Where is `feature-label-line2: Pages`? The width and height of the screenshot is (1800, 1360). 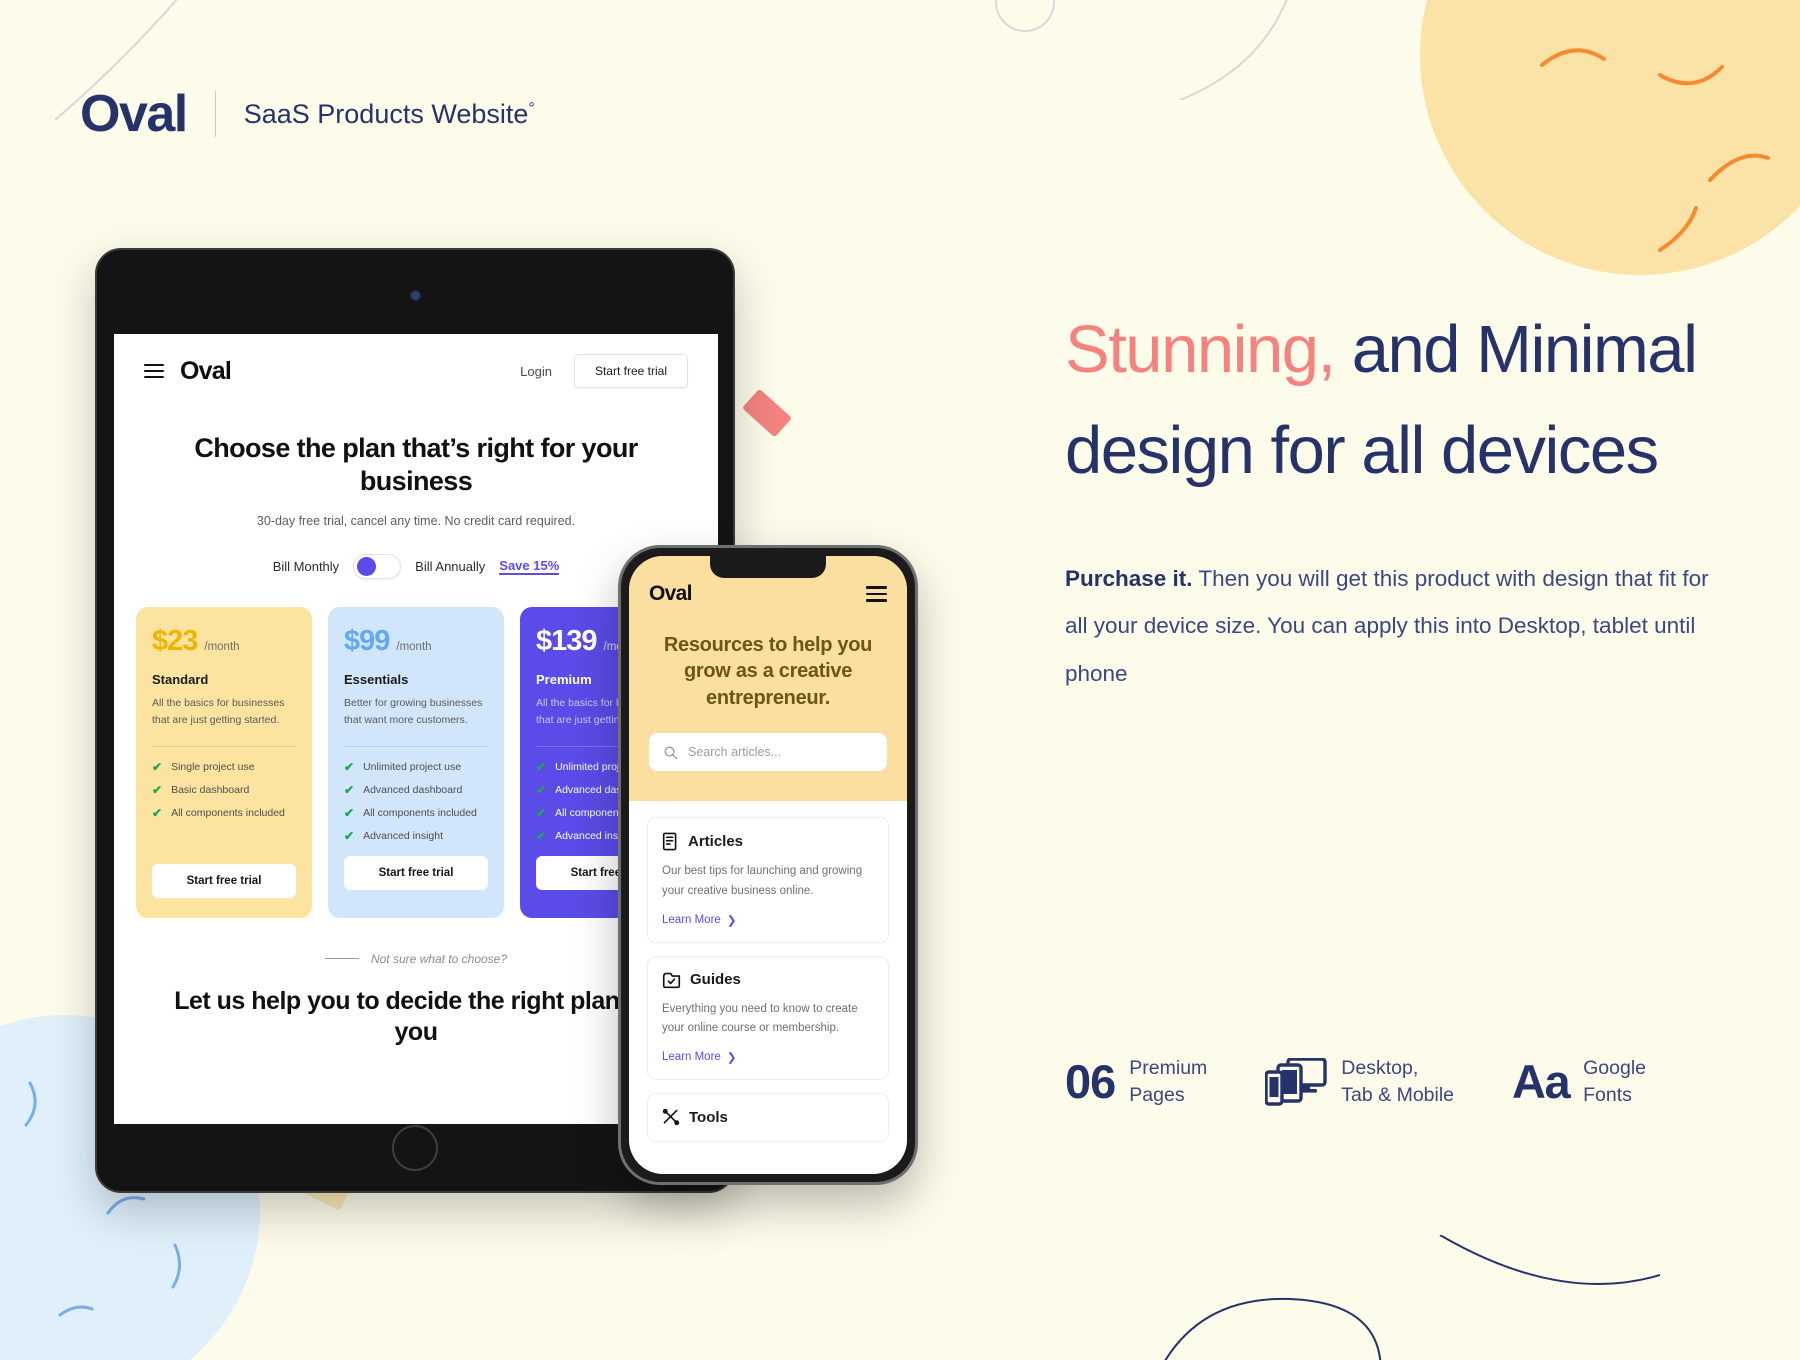 feature-label-line2: Pages is located at coordinates (1157, 1094).